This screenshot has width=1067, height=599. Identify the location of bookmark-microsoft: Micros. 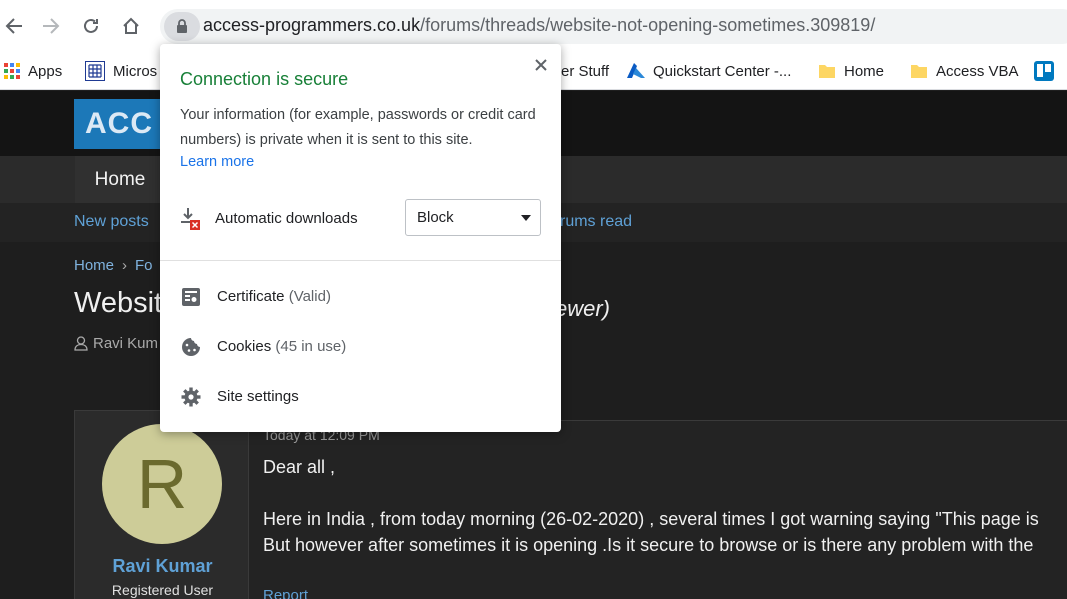
(121, 71).